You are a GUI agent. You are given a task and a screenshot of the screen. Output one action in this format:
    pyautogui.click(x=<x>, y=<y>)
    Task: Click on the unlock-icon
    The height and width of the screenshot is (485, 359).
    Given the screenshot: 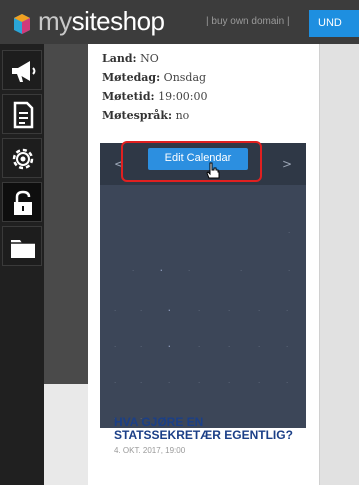 What is the action you would take?
    pyautogui.click(x=23, y=202)
    